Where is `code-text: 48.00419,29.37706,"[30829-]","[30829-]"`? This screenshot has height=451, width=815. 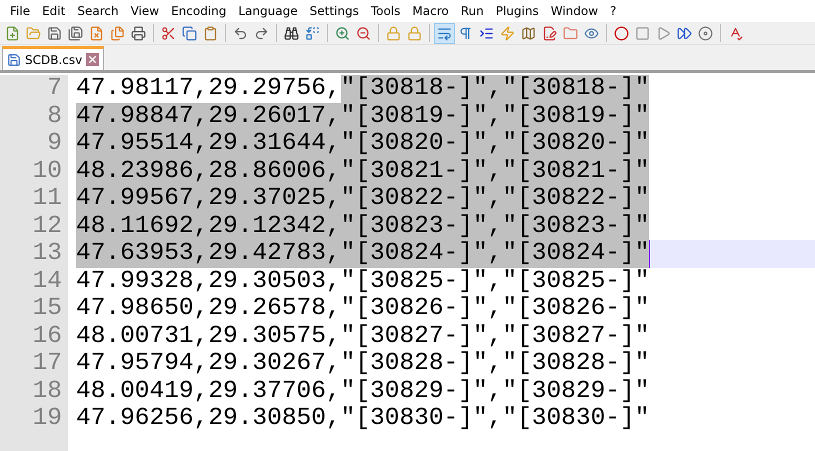
code-text: 48.00419,29.37706,"[30829-]","[30829-]" is located at coordinates (363, 391).